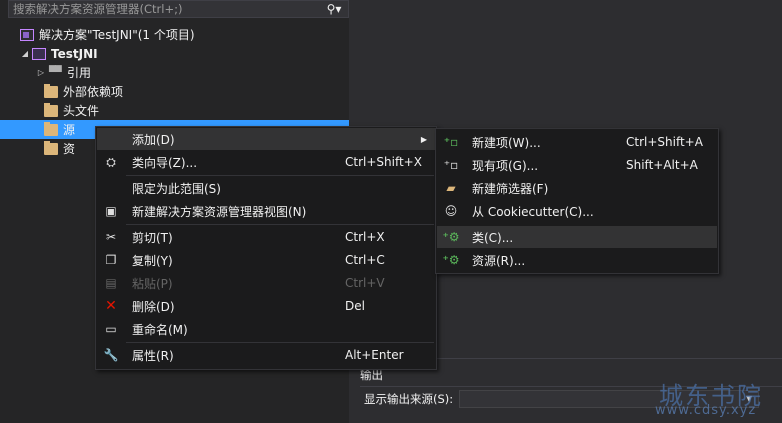 The width and height of the screenshot is (782, 423). Describe the element at coordinates (152, 283) in the screenshot. I see `menu-item-label: 粘贴(P)` at that location.